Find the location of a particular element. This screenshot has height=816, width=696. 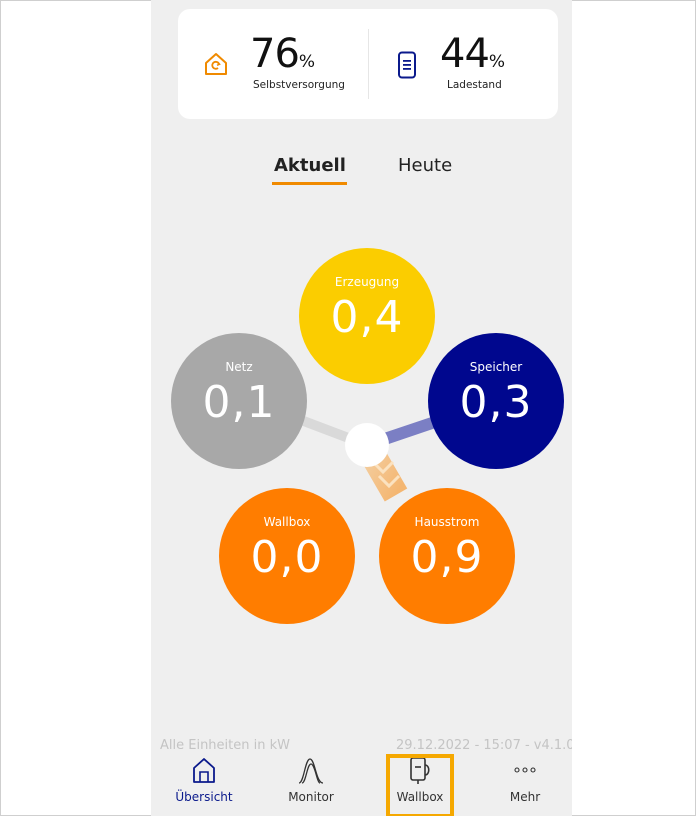

wallbox-highlight-box is located at coordinates (420, 785).